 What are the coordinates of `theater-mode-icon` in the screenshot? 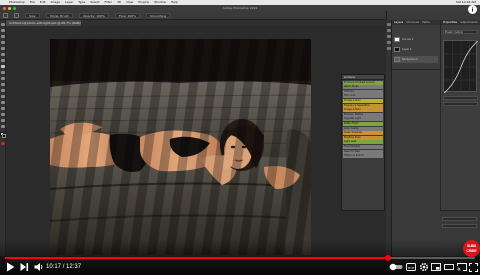 It's located at (449, 267).